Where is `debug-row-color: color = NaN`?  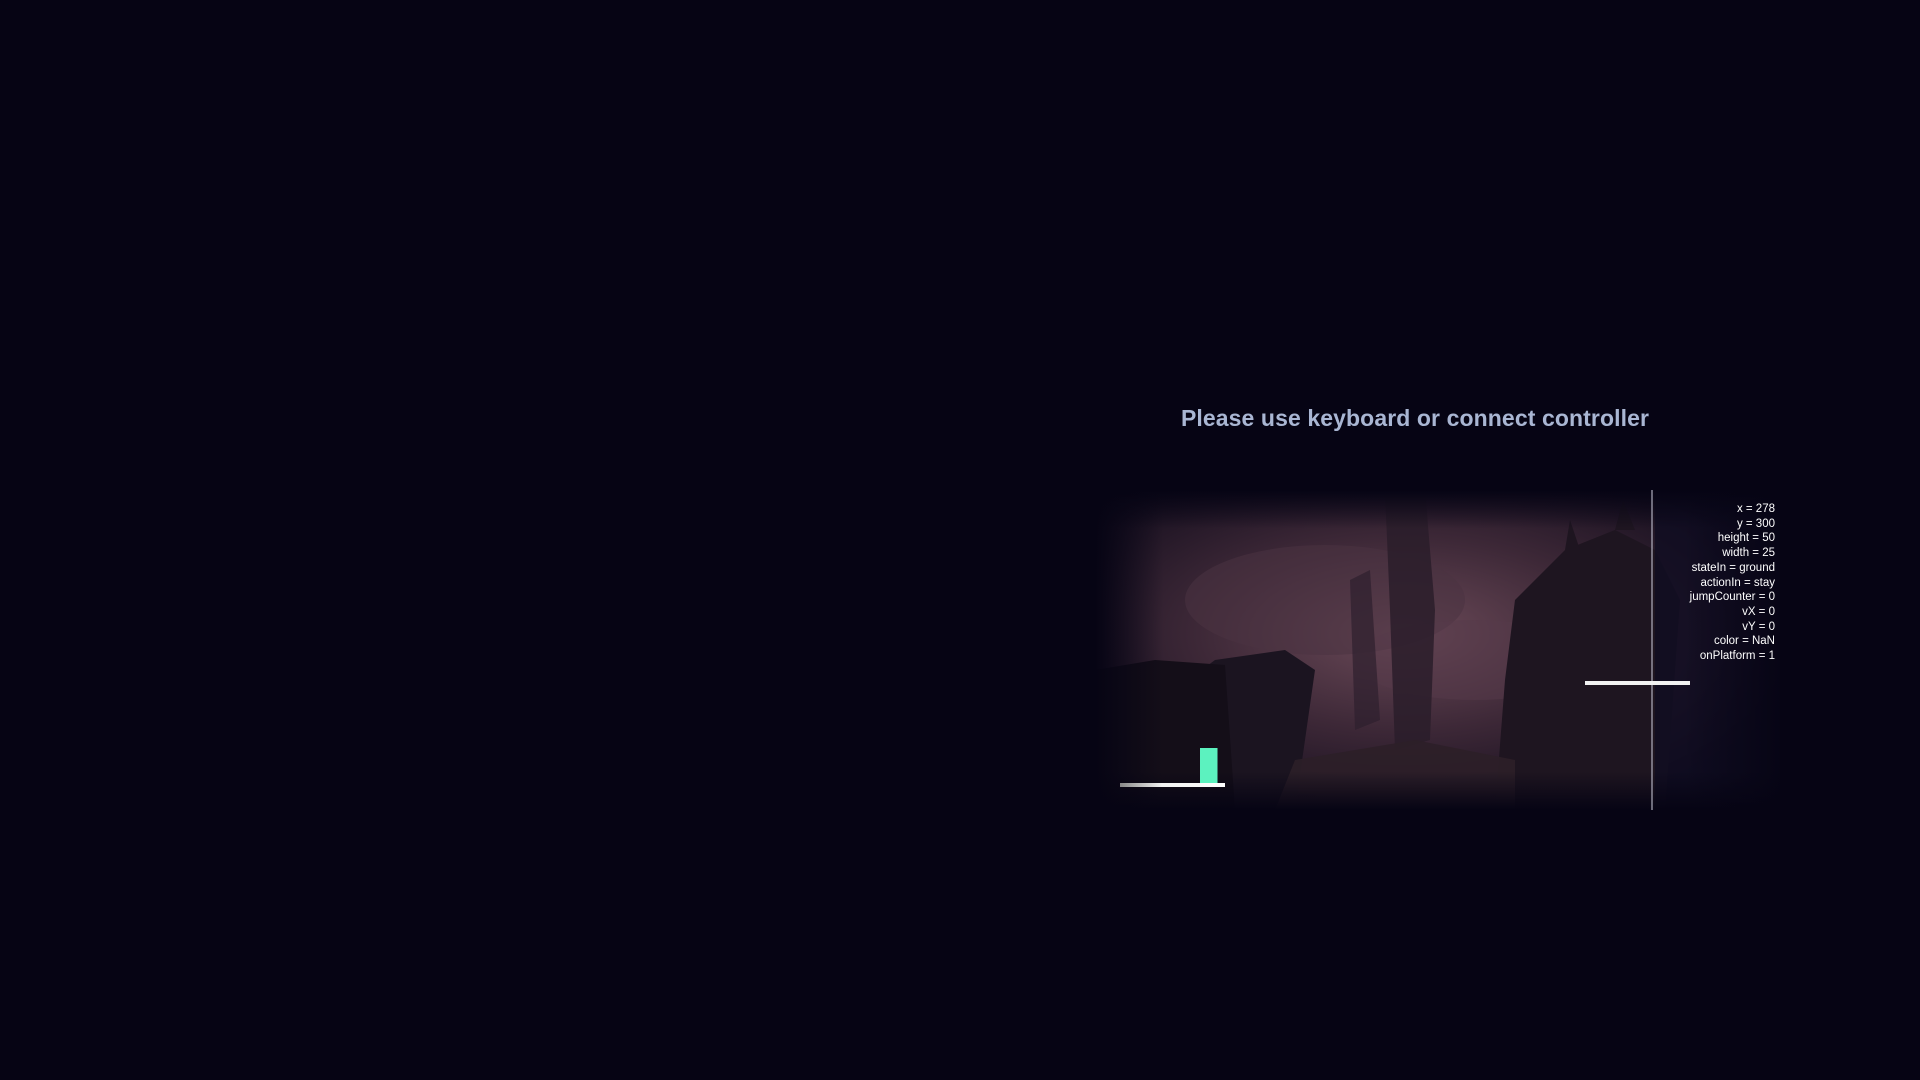
debug-row-color: color = NaN is located at coordinates (1744, 641).